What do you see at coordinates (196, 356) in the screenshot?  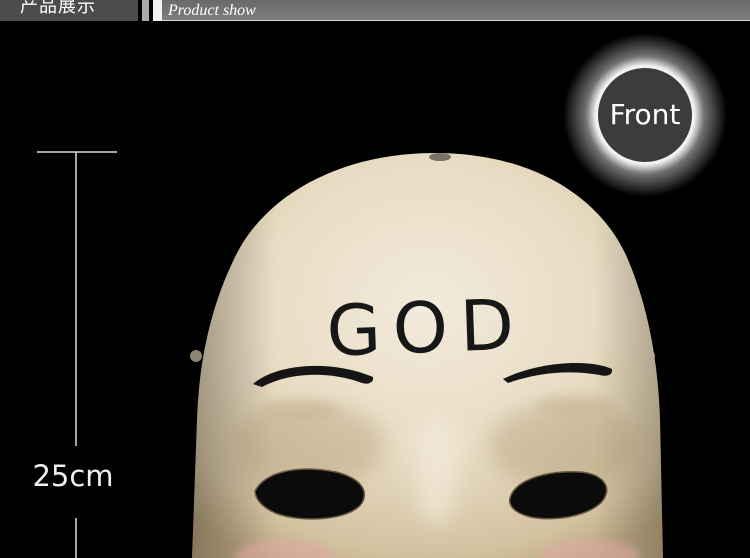 I see `left-ear-bolt` at bounding box center [196, 356].